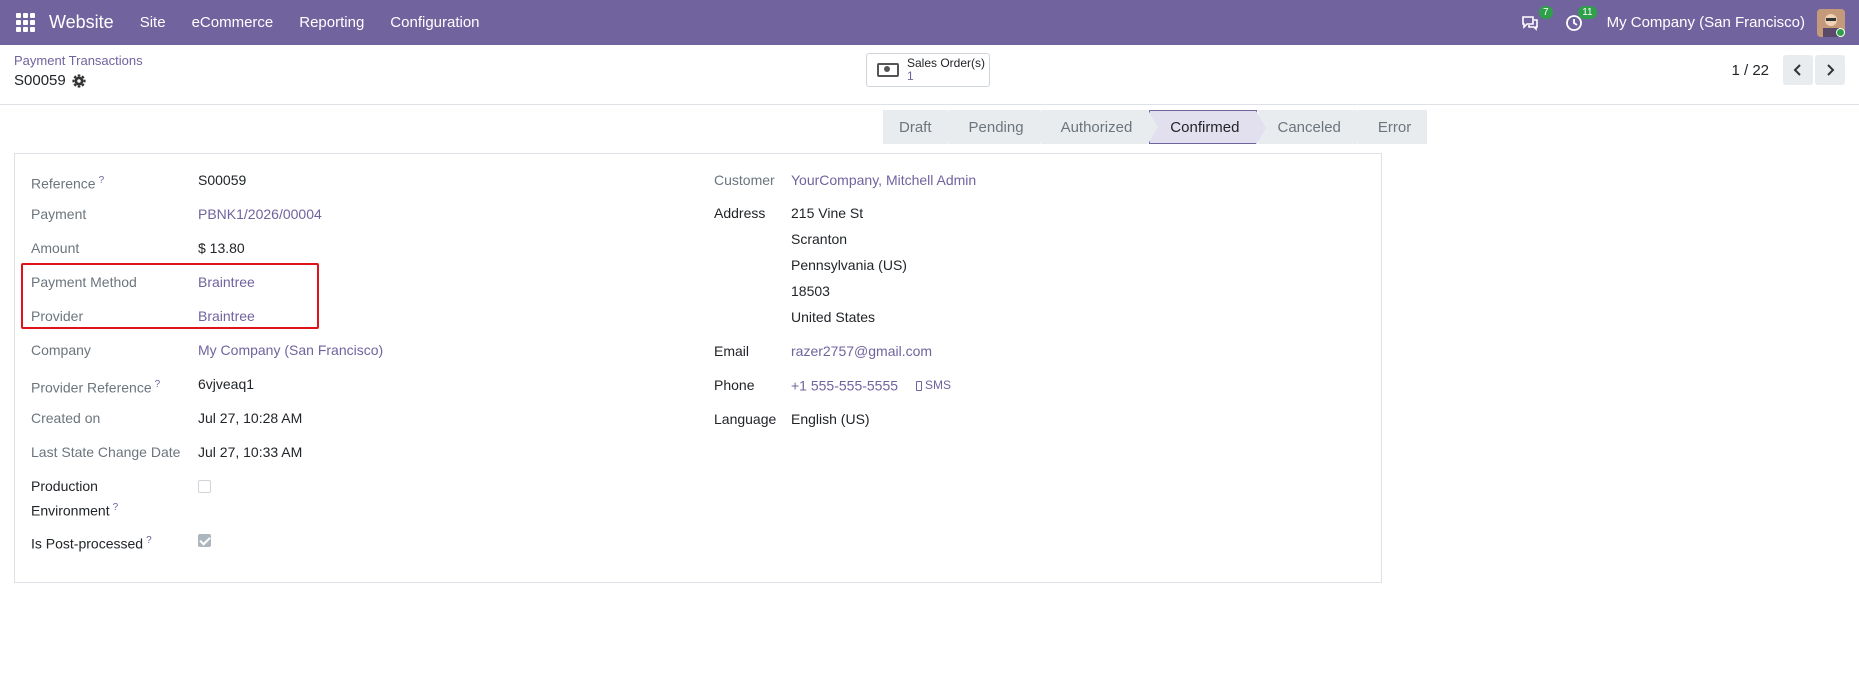 The image size is (1859, 676). I want to click on reference-value: S00059, so click(222, 180).